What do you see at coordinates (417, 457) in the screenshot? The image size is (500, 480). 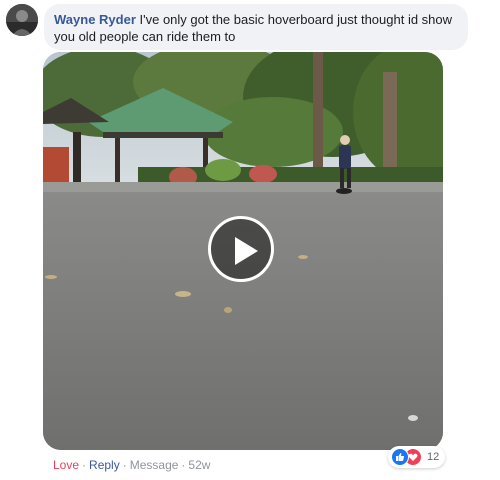 I see `reactions-summary: 12` at bounding box center [417, 457].